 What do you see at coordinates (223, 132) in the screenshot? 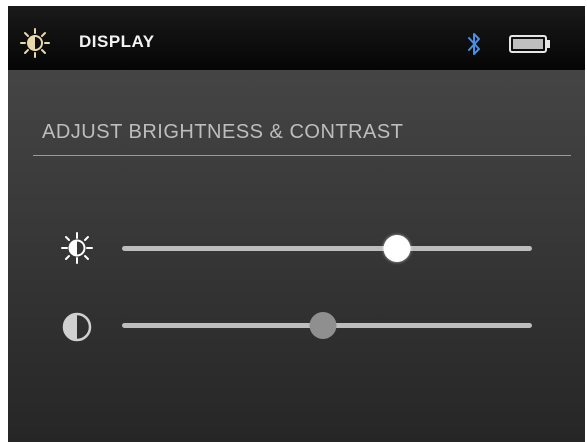
I see `section-title: ADJUST BRIGHTNESS & CONTRAST` at bounding box center [223, 132].